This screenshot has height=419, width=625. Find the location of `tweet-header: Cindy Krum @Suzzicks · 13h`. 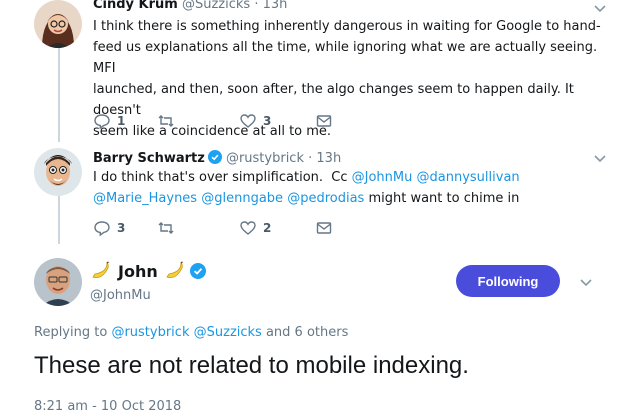

tweet-header: Cindy Krum @Suzzicks · 13h is located at coordinates (190, 6).